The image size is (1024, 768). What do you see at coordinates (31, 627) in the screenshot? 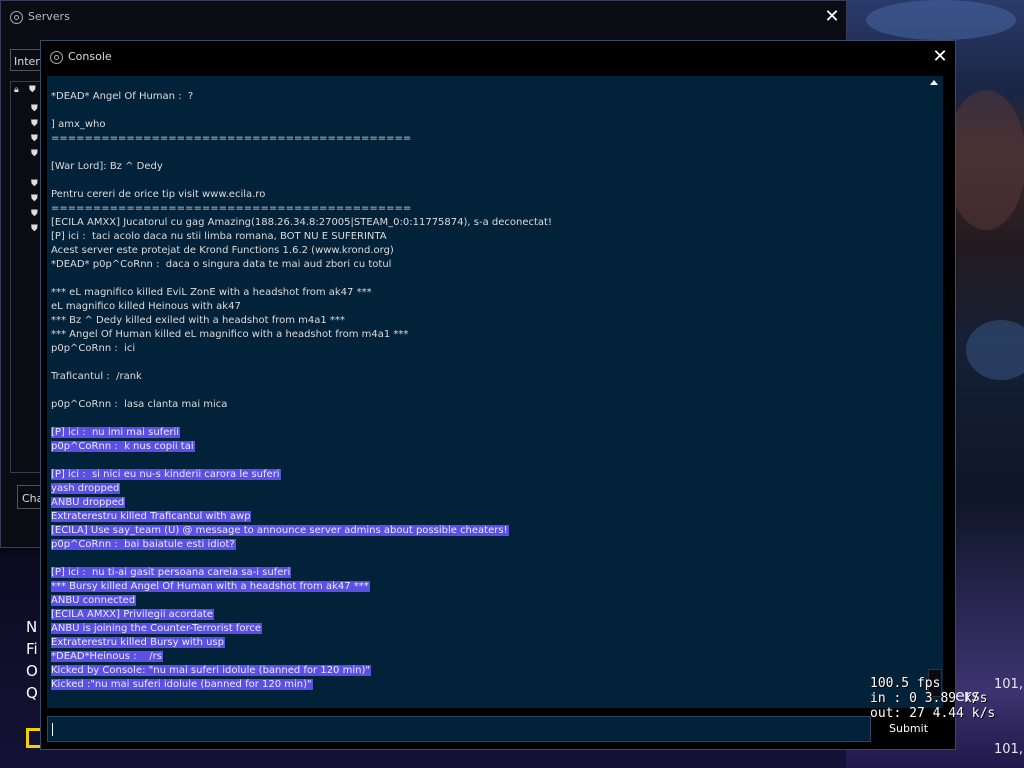
I see `menu-item-0: N` at bounding box center [31, 627].